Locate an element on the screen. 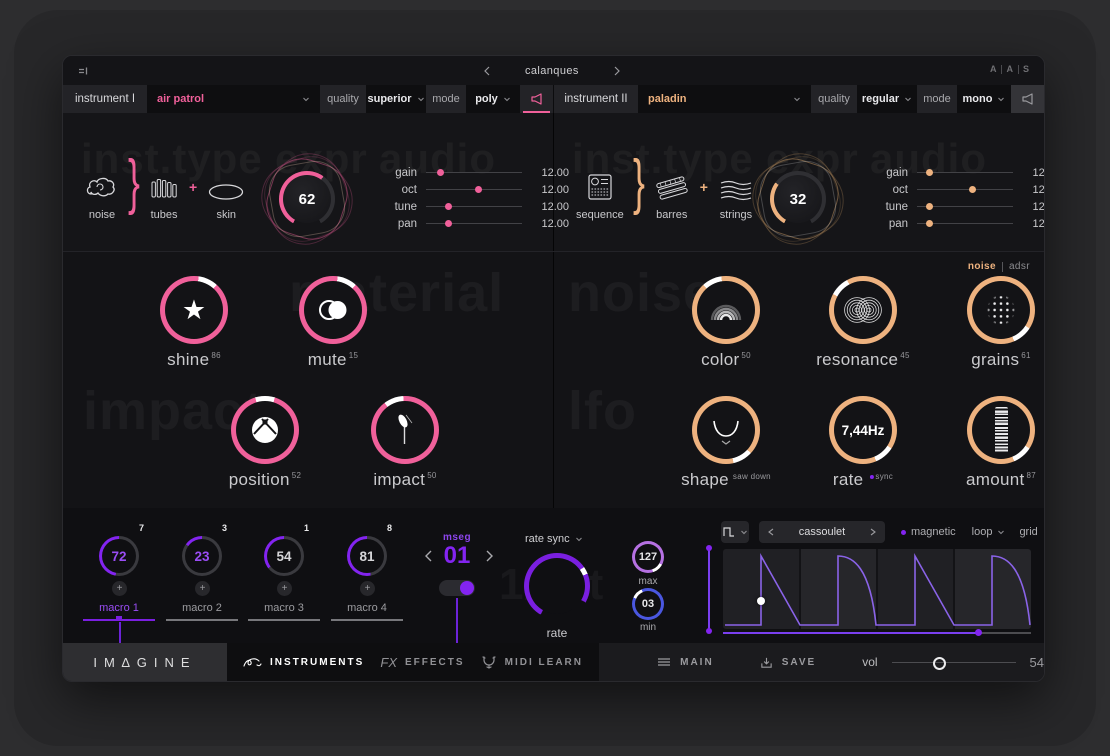  lfo-amount-knob: amount 87 is located at coordinates (1001, 442).